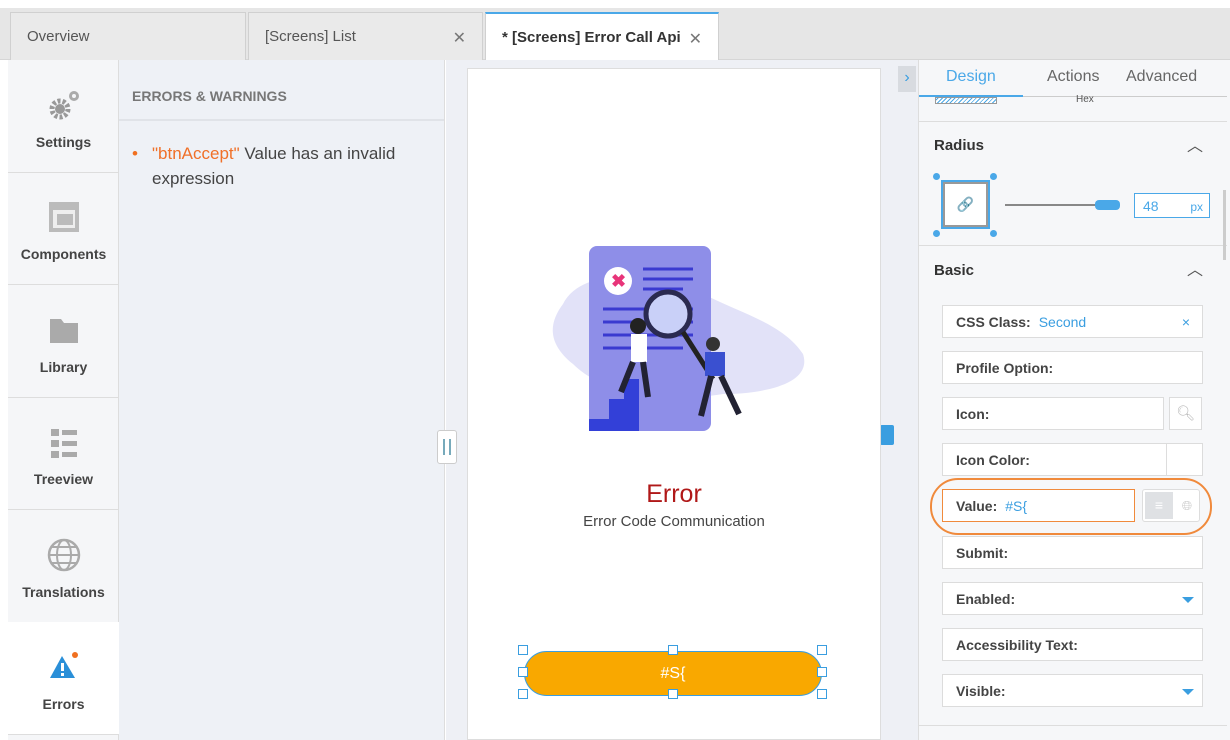 The image size is (1230, 740). Describe the element at coordinates (993, 322) in the screenshot. I see `field-label: CSS Class:` at that location.